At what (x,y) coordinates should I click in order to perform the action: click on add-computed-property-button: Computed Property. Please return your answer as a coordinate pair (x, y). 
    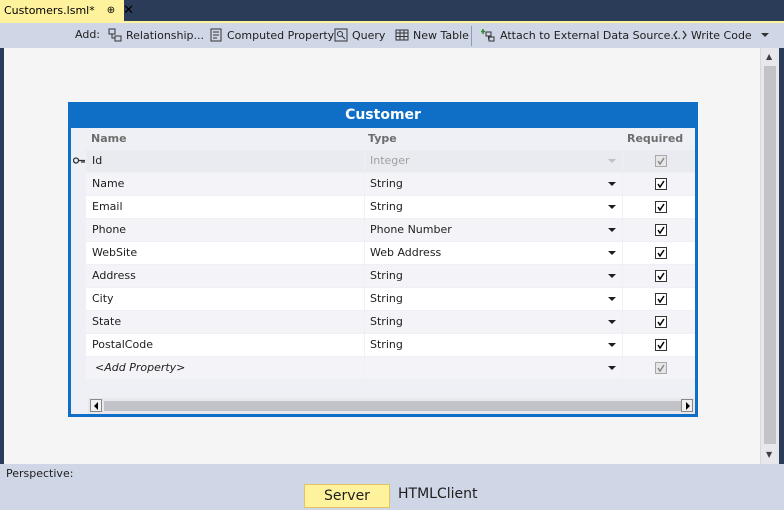
    Looking at the image, I should click on (271, 35).